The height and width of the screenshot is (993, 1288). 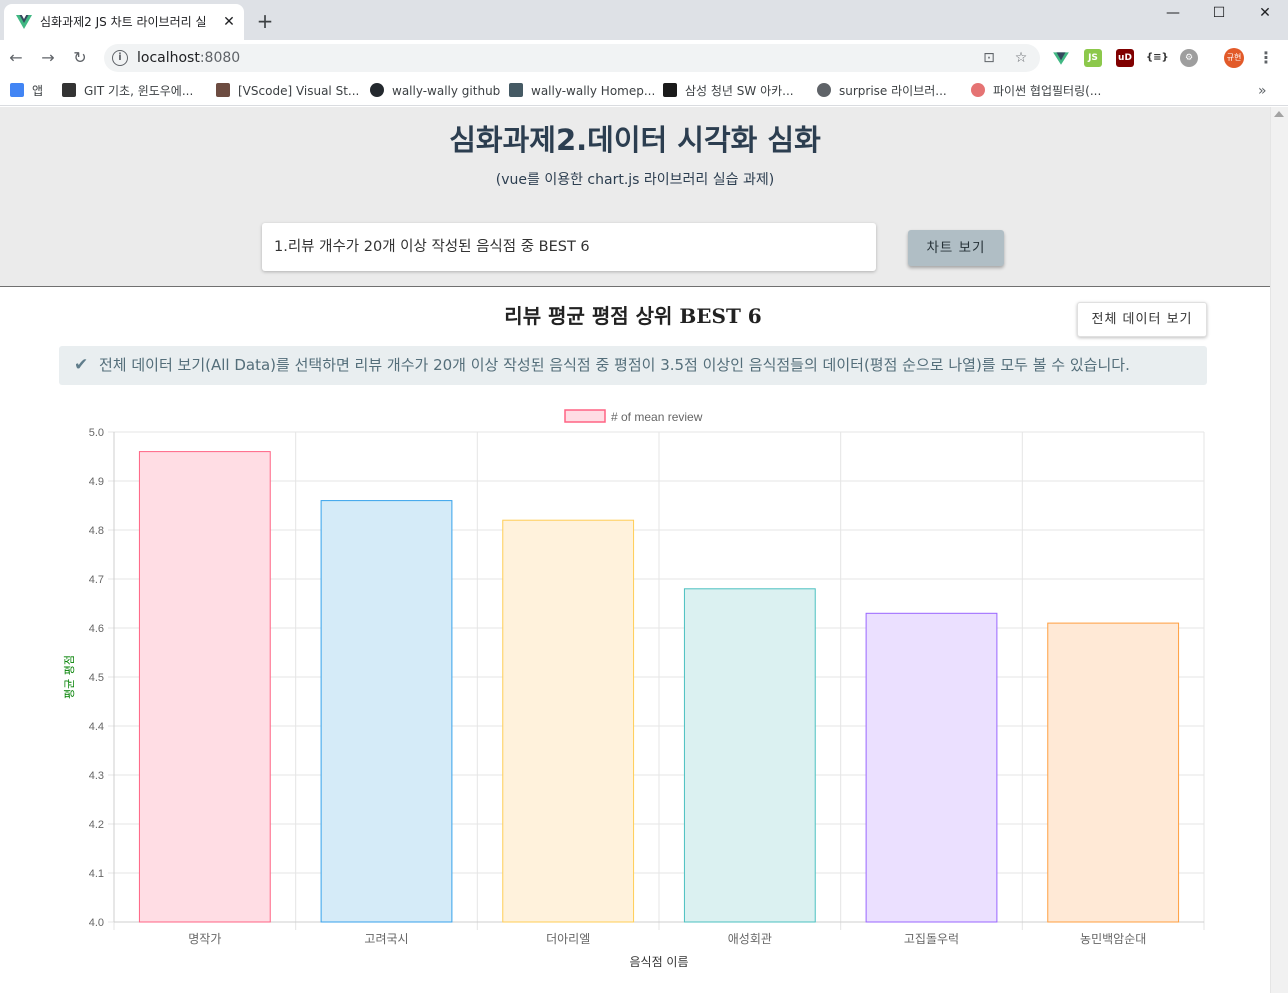 I want to click on x-axis-title: 음식점 이름, so click(x=658, y=962).